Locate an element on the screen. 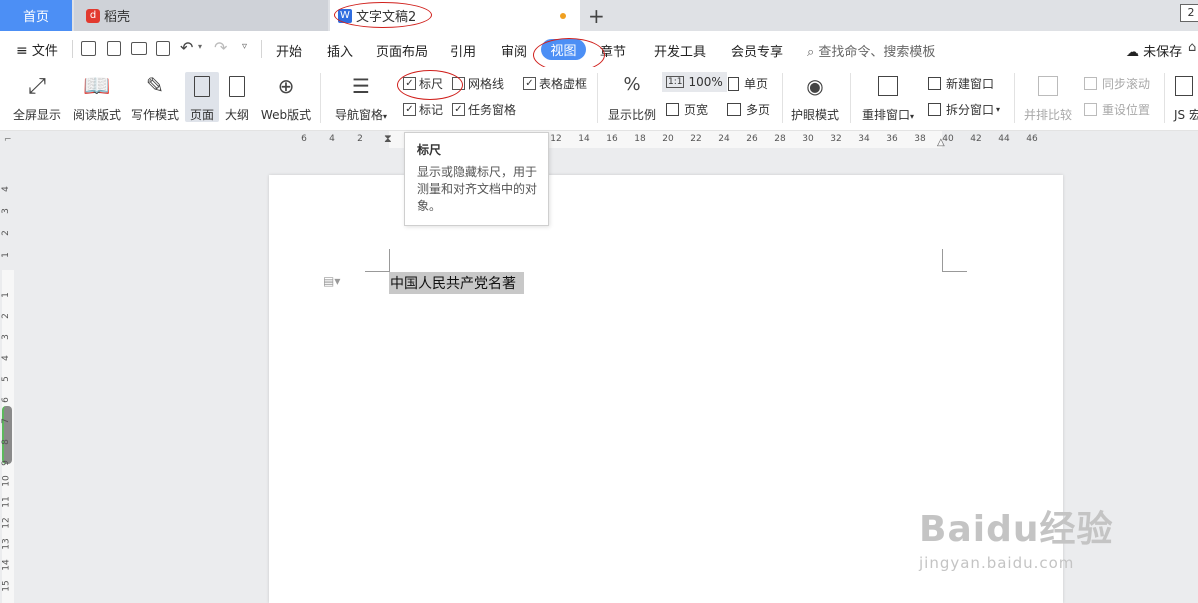 This screenshot has width=1198, height=603. compare-button: 并排比较 is located at coordinates (1048, 97).